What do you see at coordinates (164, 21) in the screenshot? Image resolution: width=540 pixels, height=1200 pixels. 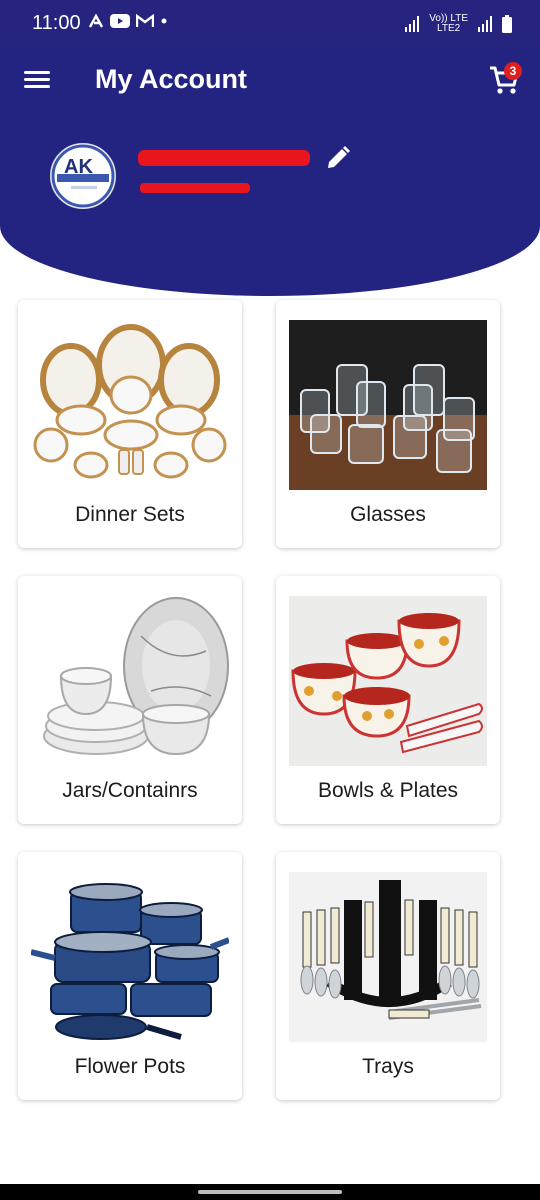 I see `dot-icon` at bounding box center [164, 21].